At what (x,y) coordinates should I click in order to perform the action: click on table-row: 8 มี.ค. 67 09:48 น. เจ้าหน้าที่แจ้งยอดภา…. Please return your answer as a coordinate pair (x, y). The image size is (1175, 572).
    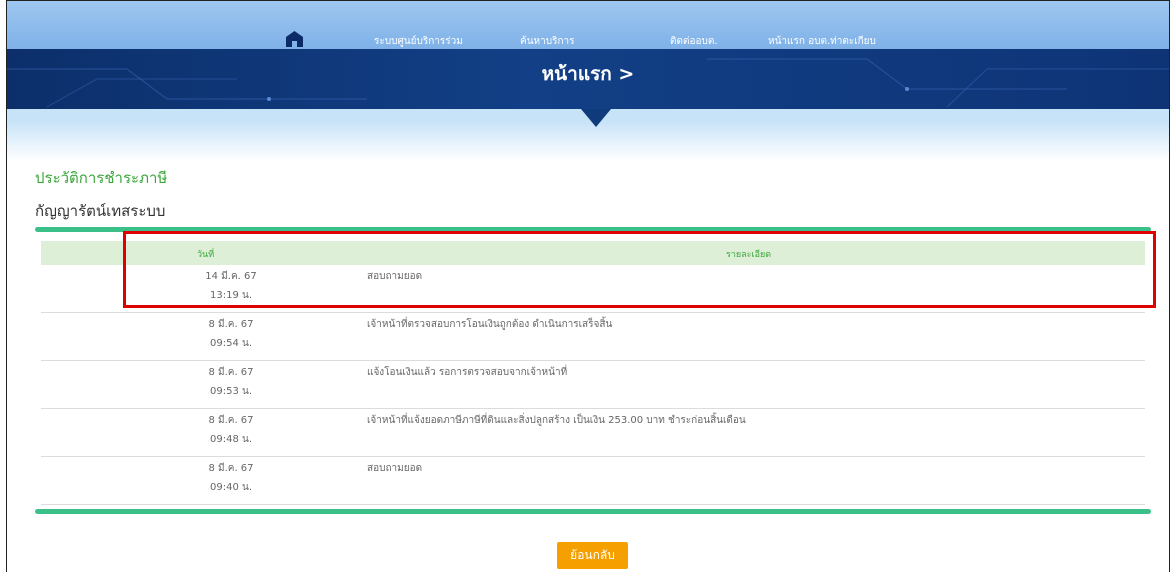
    Looking at the image, I should click on (593, 433).